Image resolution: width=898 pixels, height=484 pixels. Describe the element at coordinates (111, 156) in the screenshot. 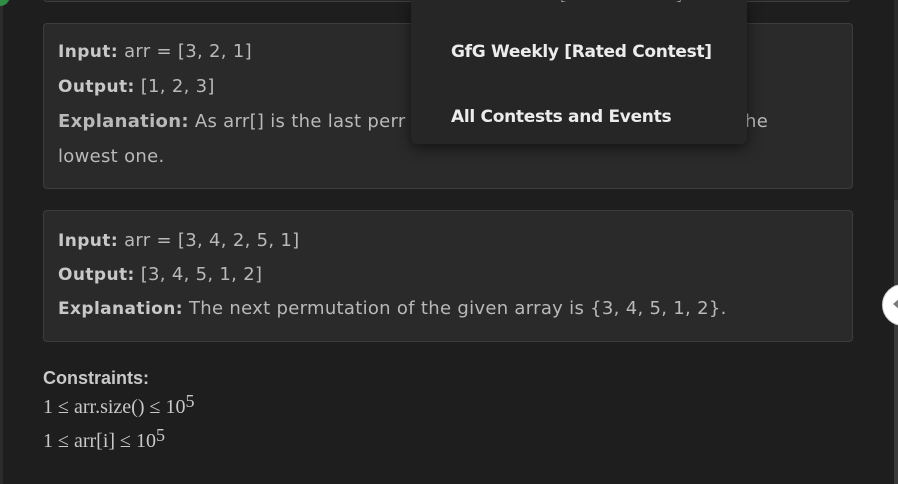

I see `example-1-explanation-line-2: lowest one.` at that location.